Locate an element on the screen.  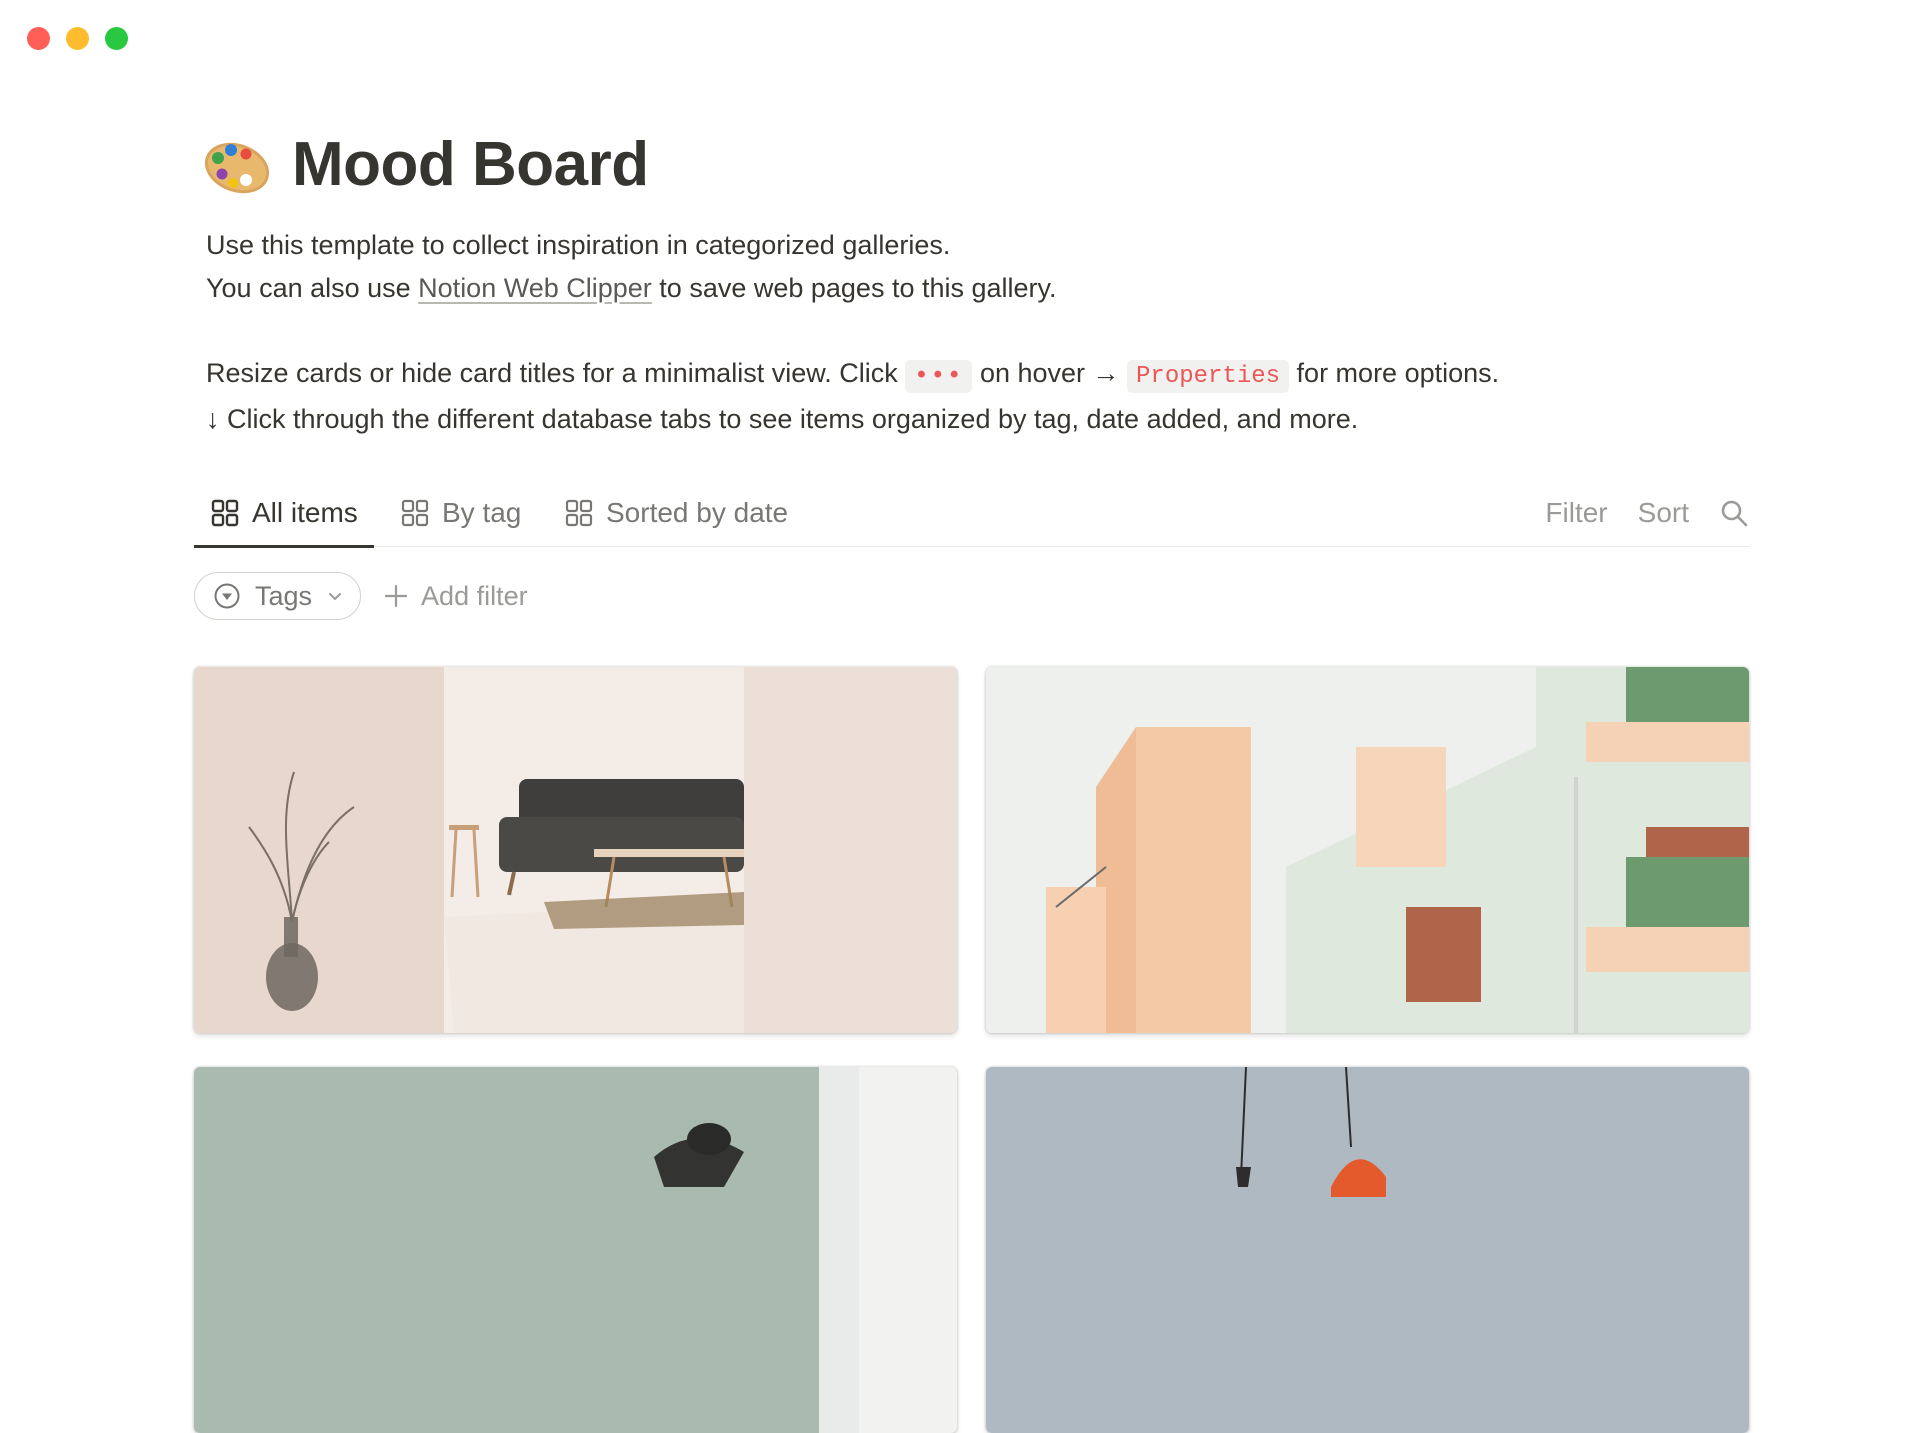
database-toolbar: Filter Sort is located at coordinates (1647, 512).